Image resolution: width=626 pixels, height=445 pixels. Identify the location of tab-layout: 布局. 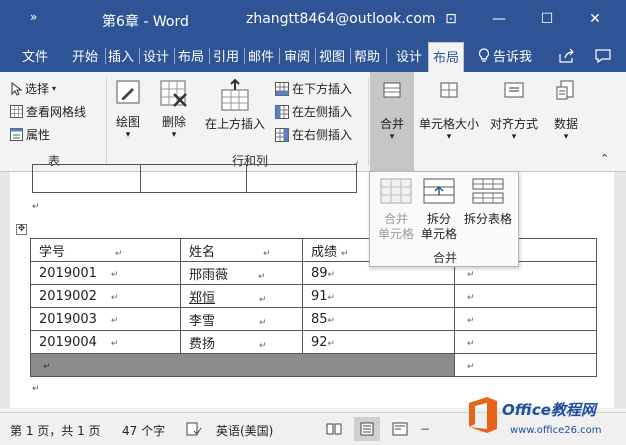
(191, 55).